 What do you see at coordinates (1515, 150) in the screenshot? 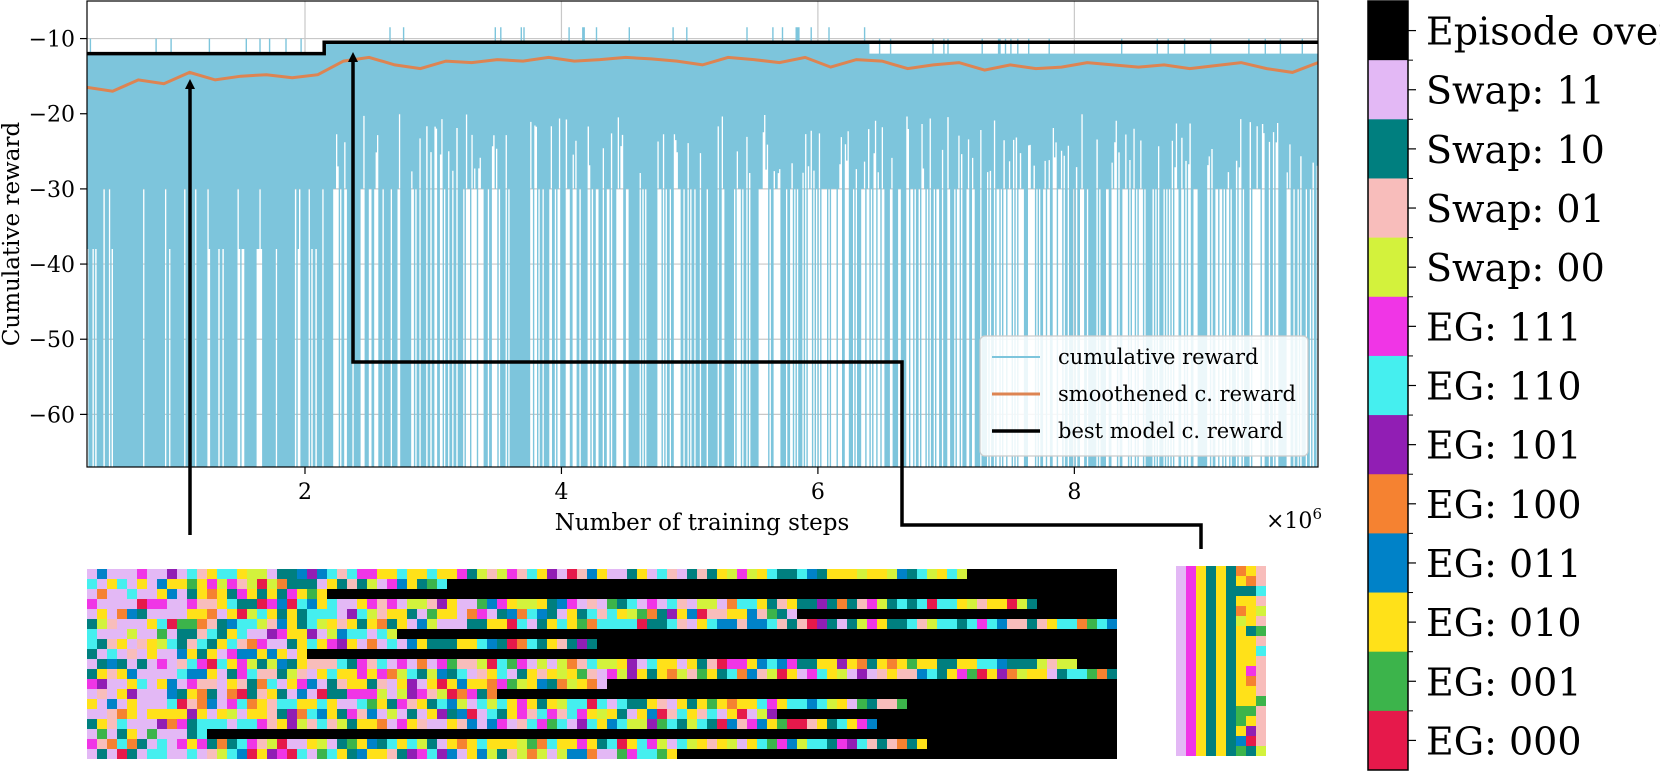
I see `colorbar-label: Swap: 10` at bounding box center [1515, 150].